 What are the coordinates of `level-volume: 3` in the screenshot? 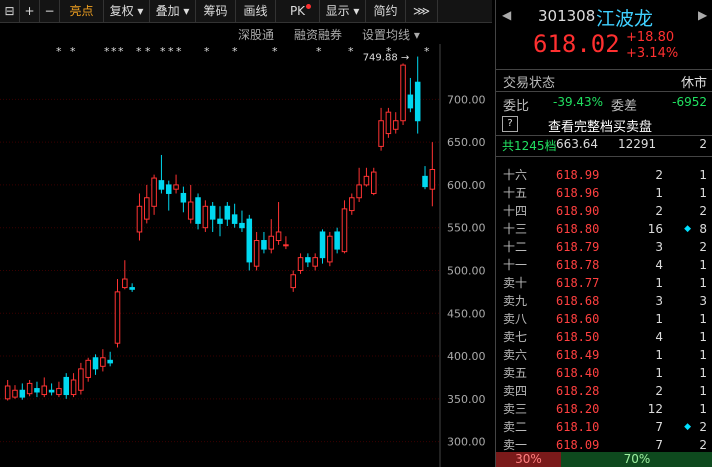 It's located at (659, 301).